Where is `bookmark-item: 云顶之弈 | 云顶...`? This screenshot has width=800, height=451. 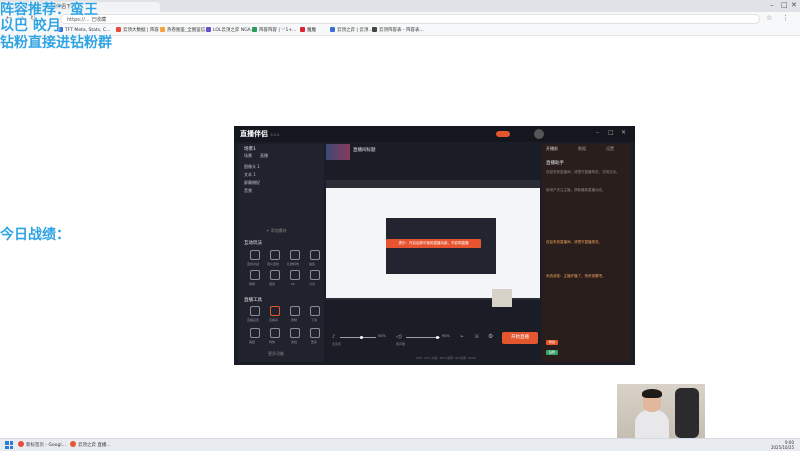 bookmark-item: 云顶之弈 | 云顶... is located at coordinates (351, 30).